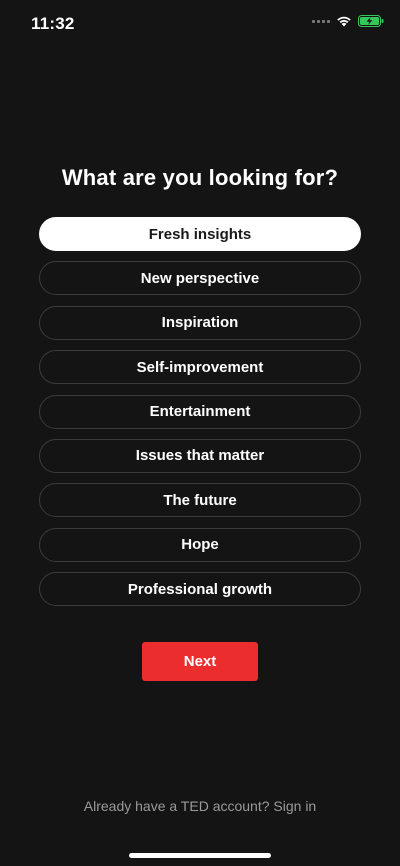 Image resolution: width=400 pixels, height=866 pixels. I want to click on status-time: 11:32, so click(53, 23).